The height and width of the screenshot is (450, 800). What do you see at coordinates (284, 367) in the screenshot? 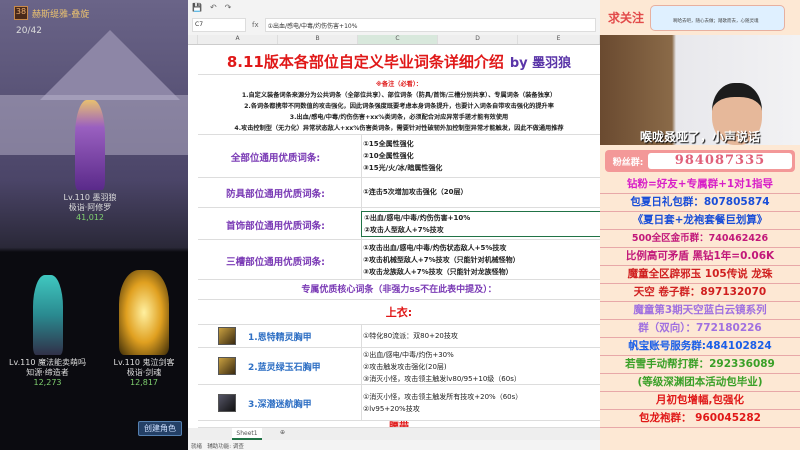
I see `item-name: 2.蓝灵绿玉石胸甲` at bounding box center [284, 367].